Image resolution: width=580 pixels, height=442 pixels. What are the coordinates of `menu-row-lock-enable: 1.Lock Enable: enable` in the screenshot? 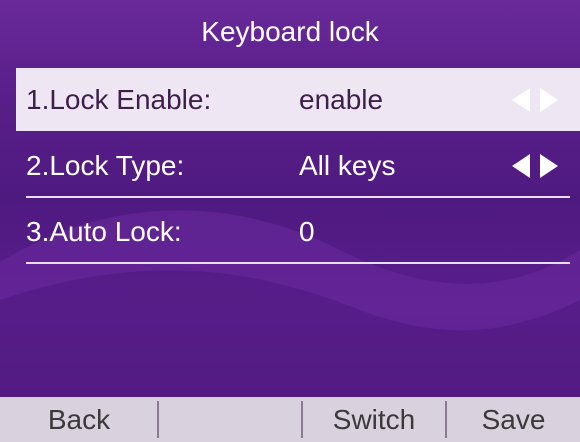 It's located at (298, 99).